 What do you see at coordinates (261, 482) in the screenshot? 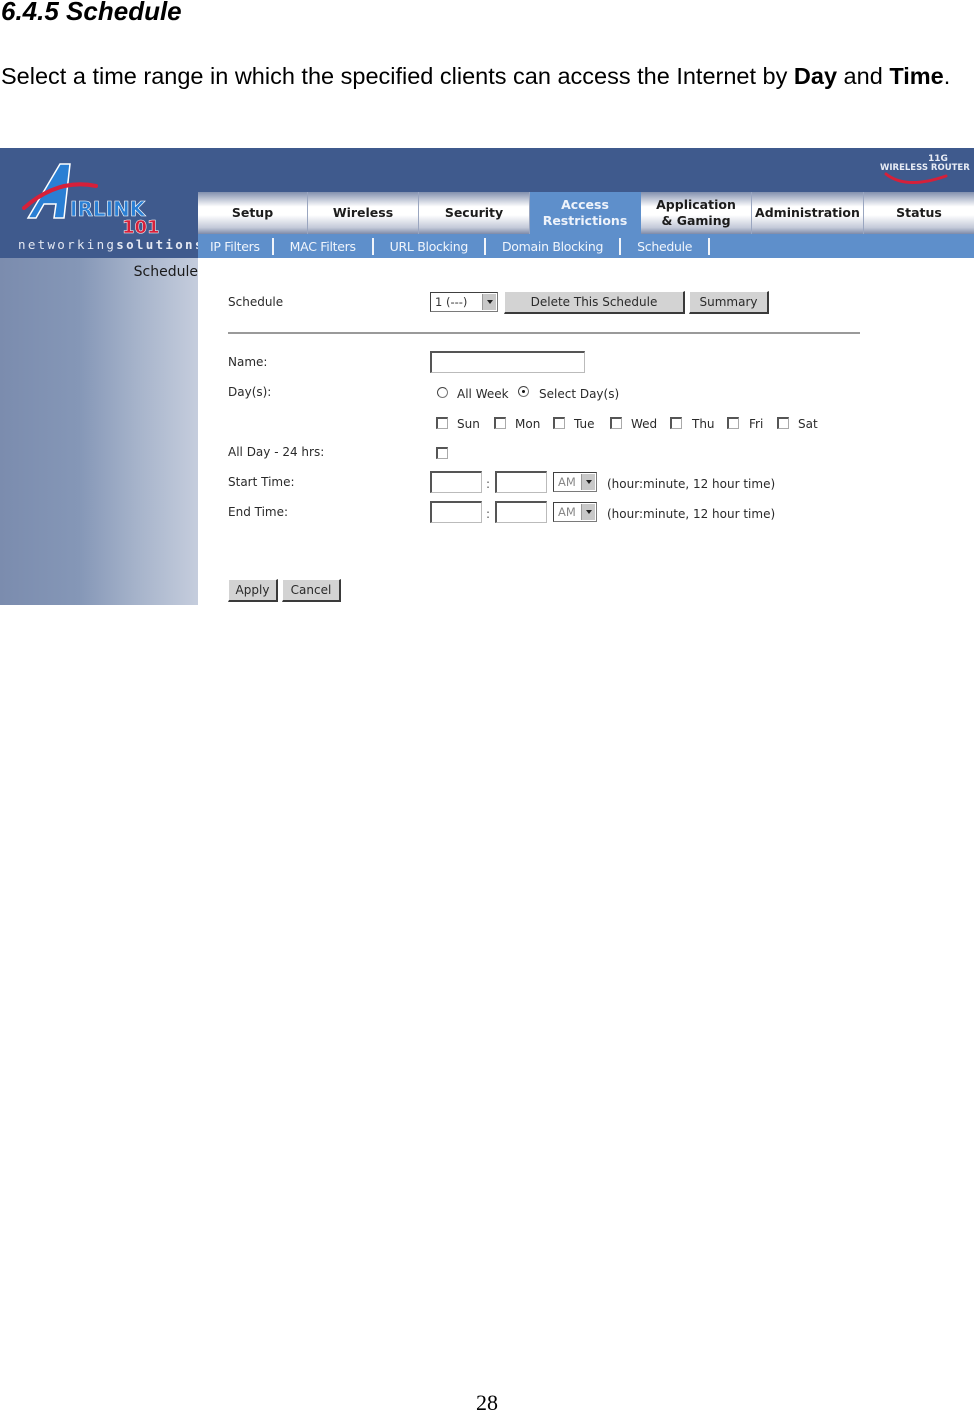
I see `start-time-label: Start Time:` at bounding box center [261, 482].